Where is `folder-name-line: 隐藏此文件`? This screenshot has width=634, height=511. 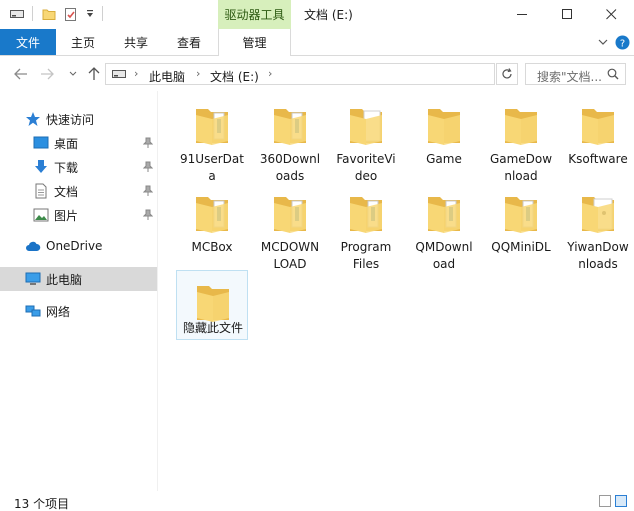
folder-name-line: 隐藏此文件 is located at coordinates (212, 328).